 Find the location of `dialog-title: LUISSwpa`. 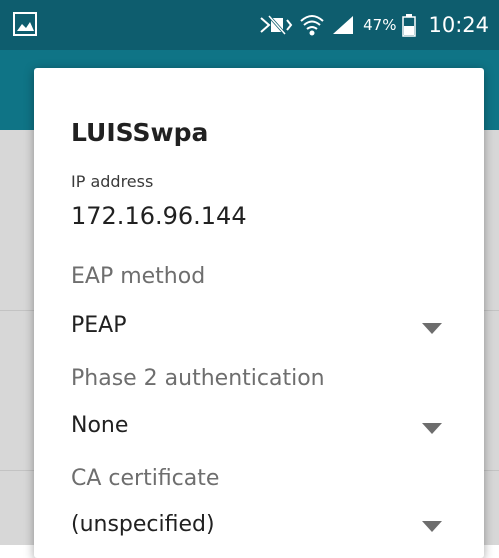

dialog-title: LUISSwpa is located at coordinates (140, 132).